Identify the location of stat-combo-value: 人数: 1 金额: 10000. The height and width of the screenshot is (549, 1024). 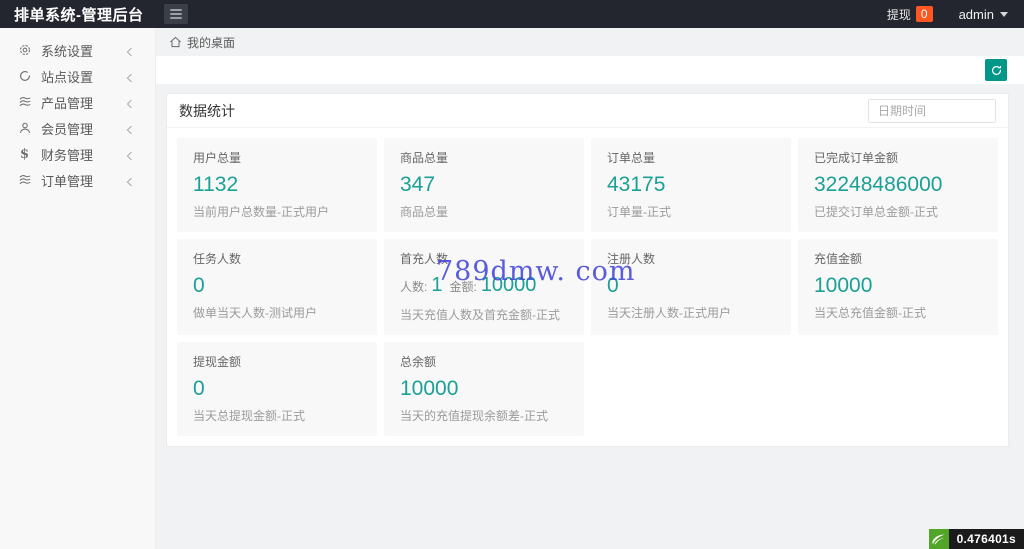
(484, 286).